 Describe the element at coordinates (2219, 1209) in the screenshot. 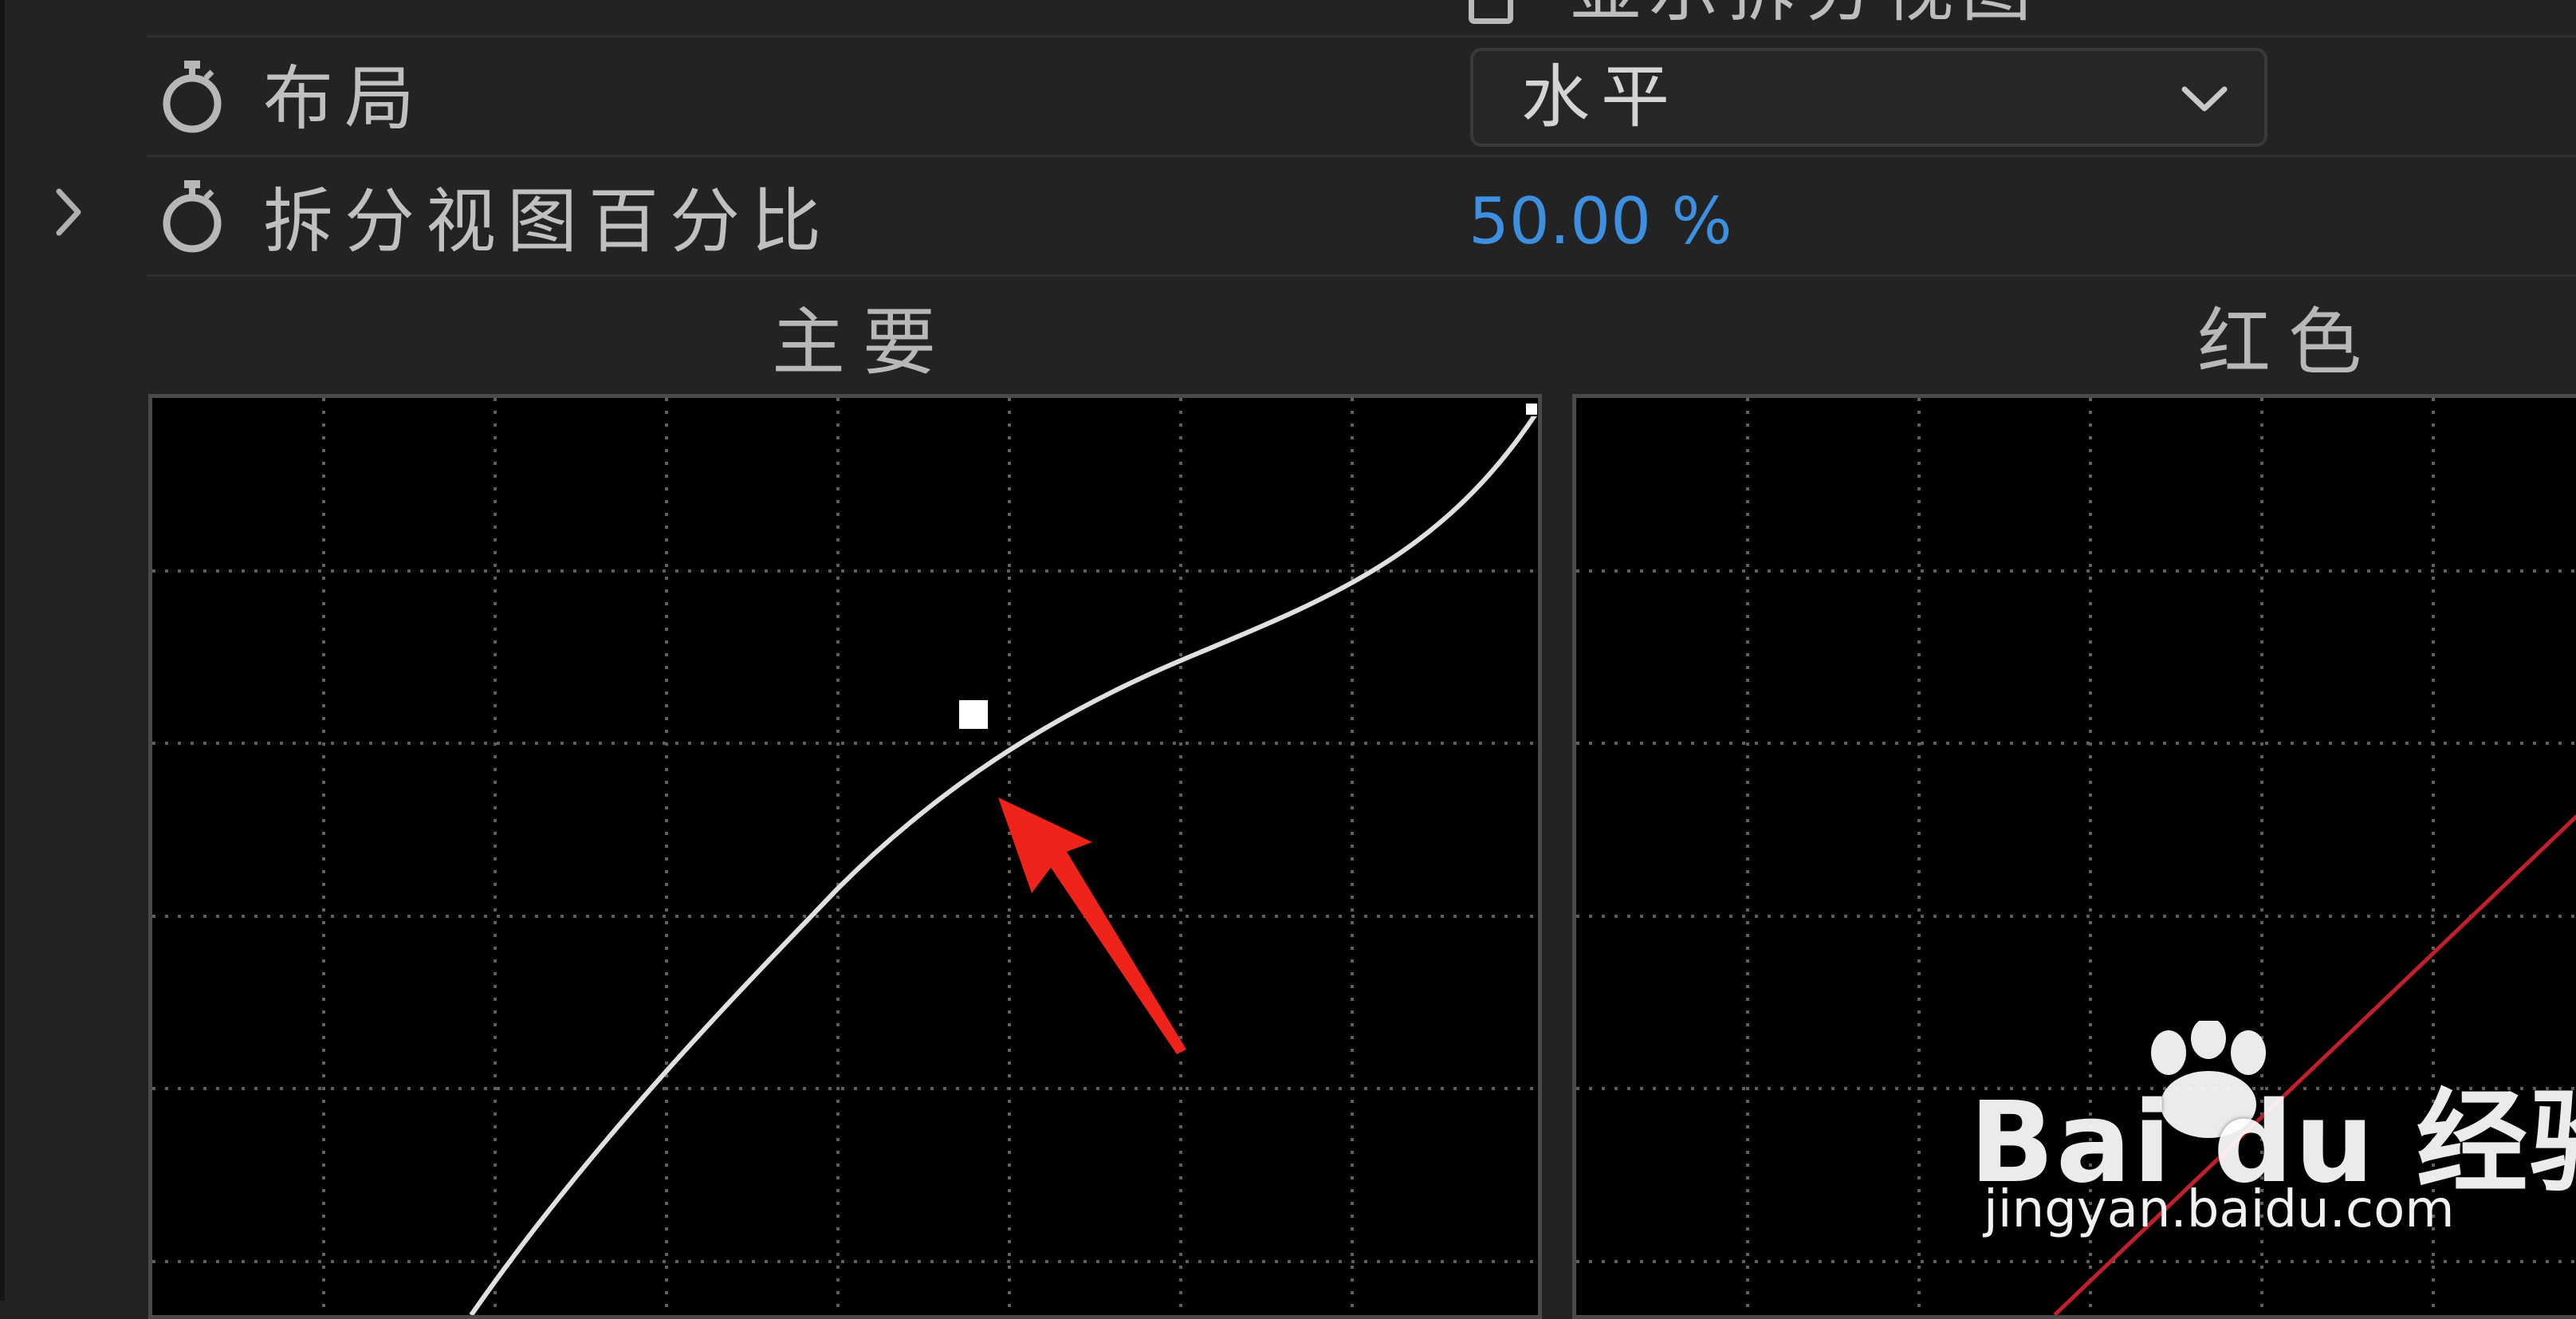

I see `watermark-url: jingyan.baidu.com` at that location.